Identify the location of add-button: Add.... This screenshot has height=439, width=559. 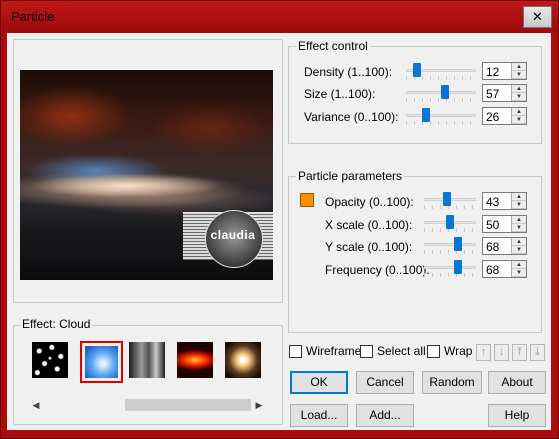
(385, 415).